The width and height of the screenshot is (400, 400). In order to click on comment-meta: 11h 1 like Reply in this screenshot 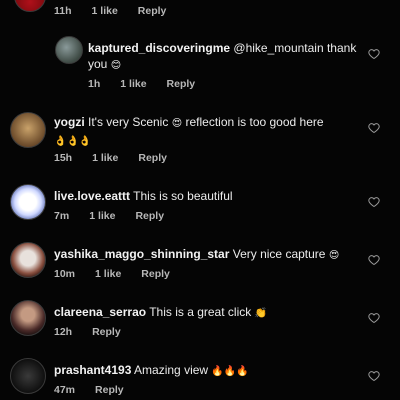, I will do `click(120, 11)`.